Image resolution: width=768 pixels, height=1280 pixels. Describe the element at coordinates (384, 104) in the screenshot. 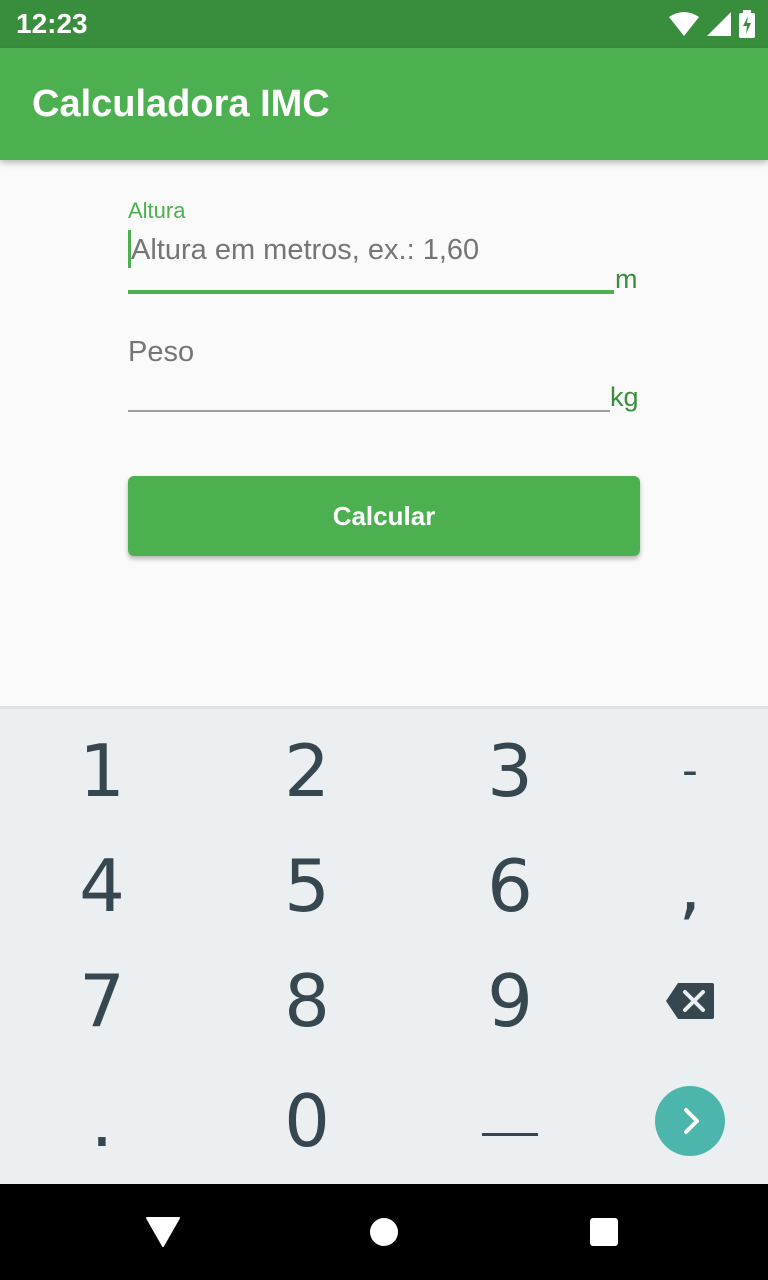

I see `app-bar: Calculadora IMC` at that location.